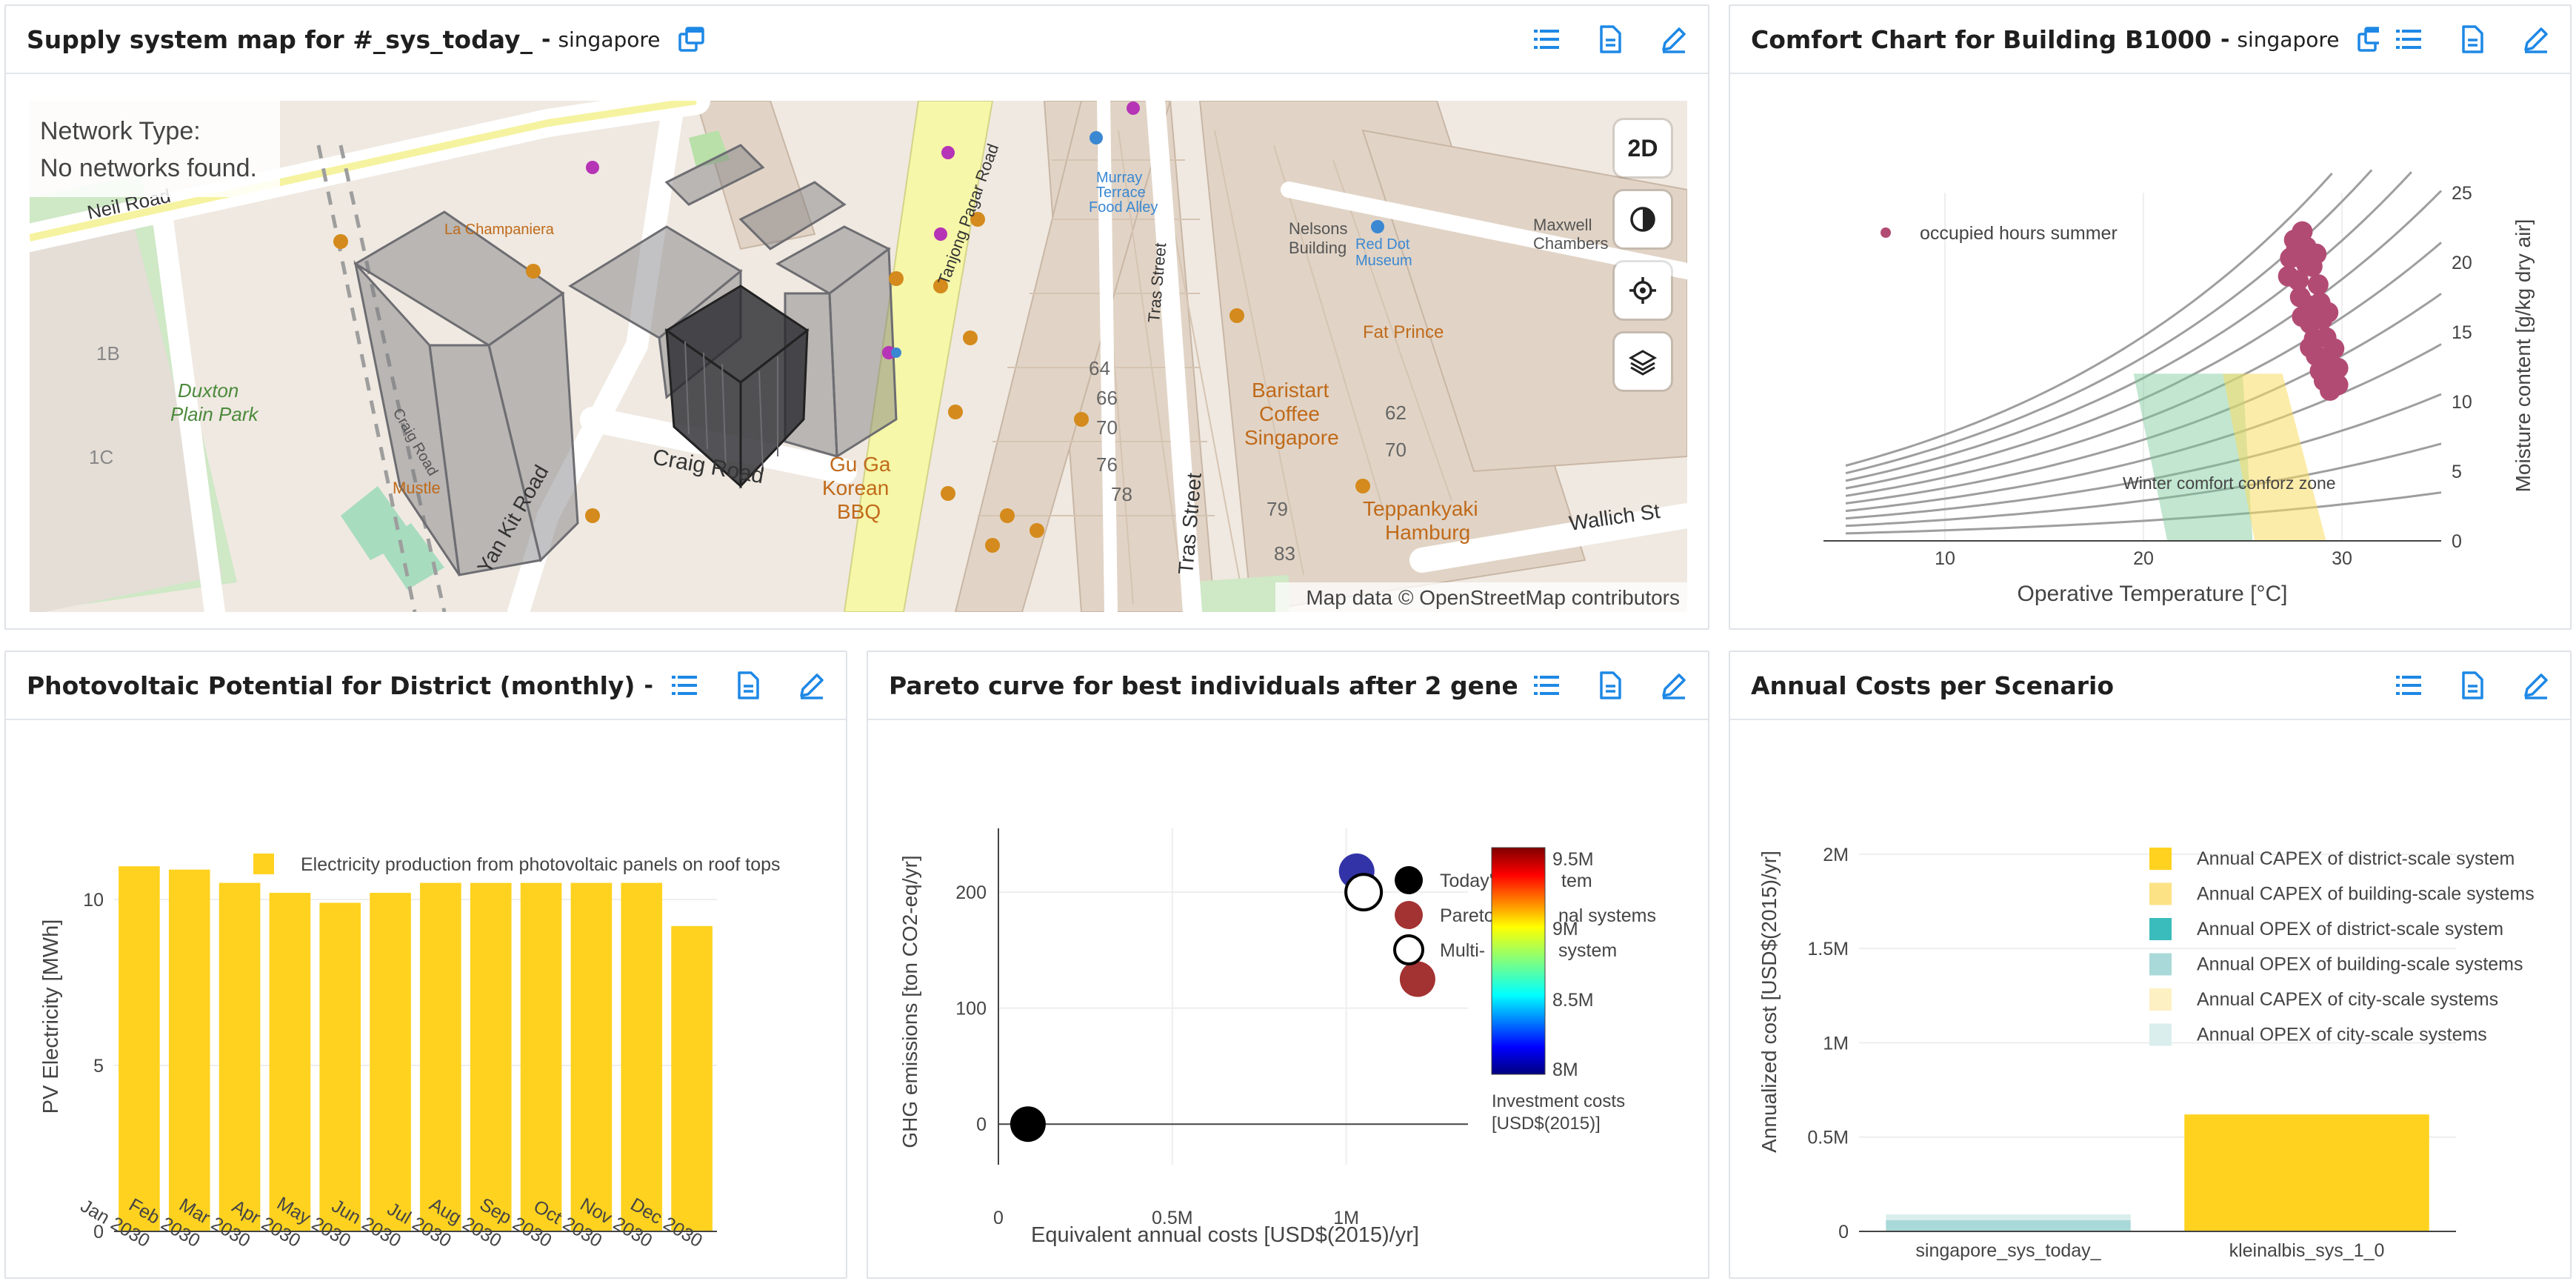 This screenshot has height=1284, width=2576. I want to click on svg-text: 9.5M, so click(1573, 859).